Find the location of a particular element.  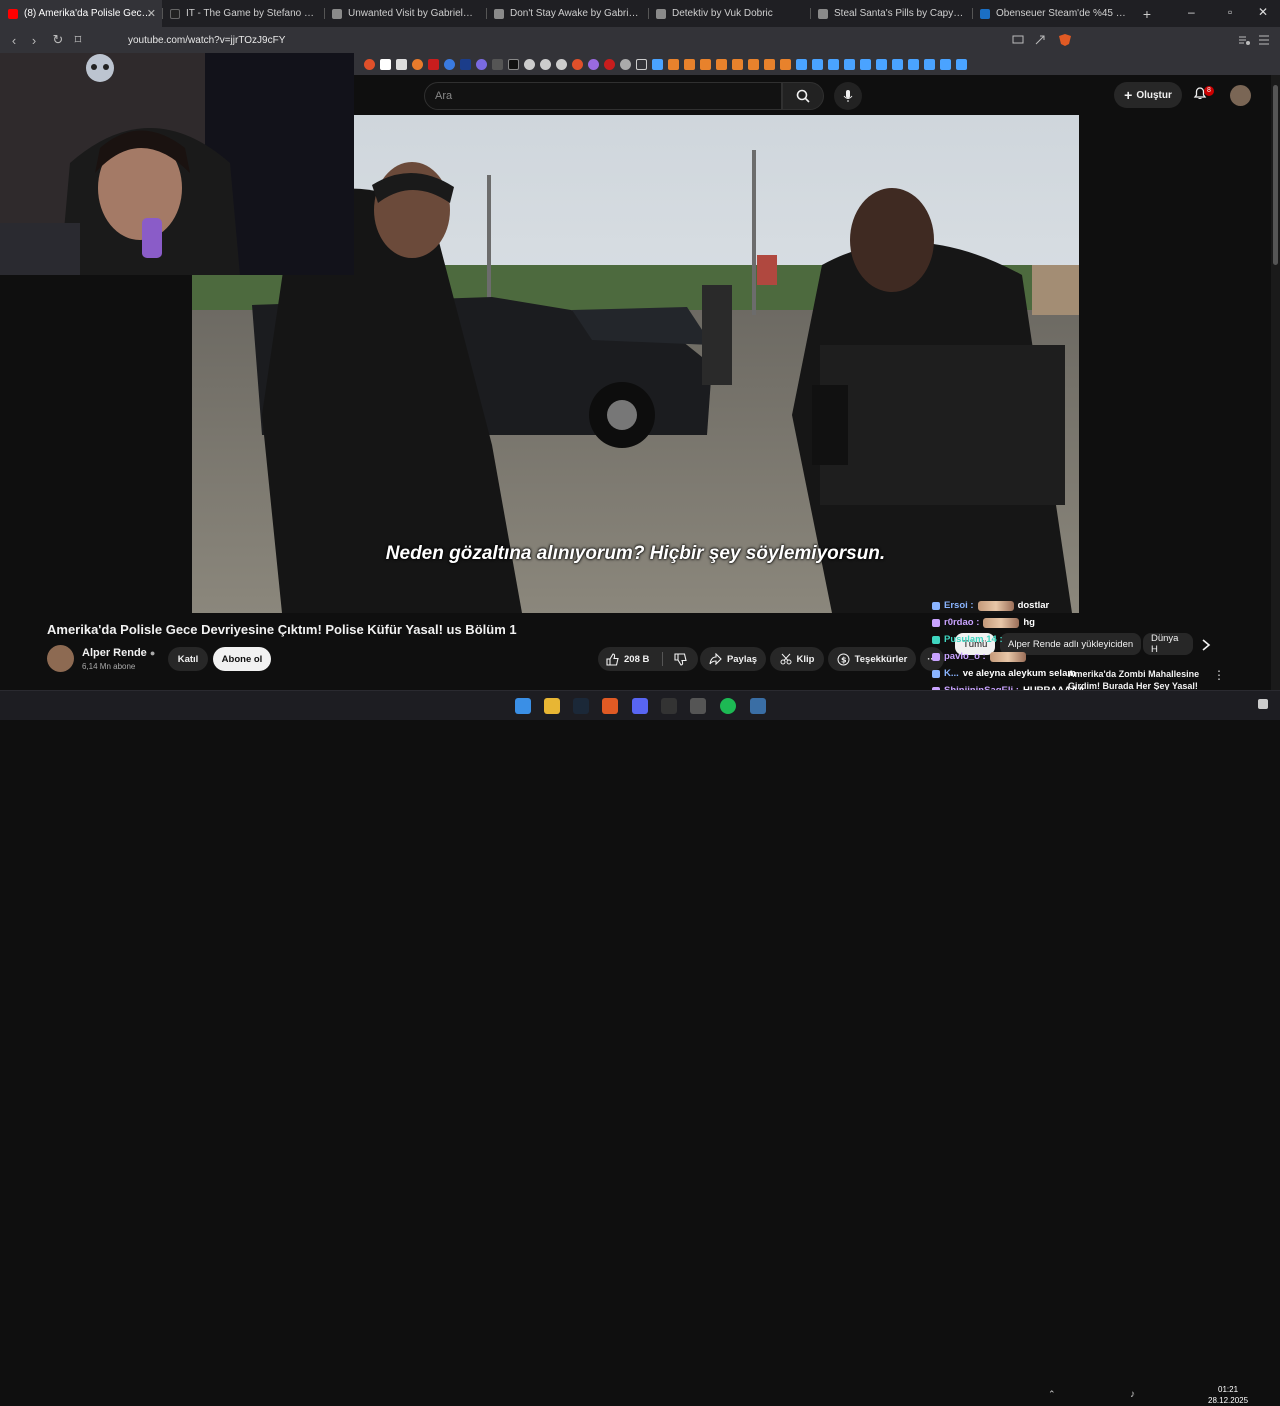

forward-icon: › is located at coordinates (34, 40).